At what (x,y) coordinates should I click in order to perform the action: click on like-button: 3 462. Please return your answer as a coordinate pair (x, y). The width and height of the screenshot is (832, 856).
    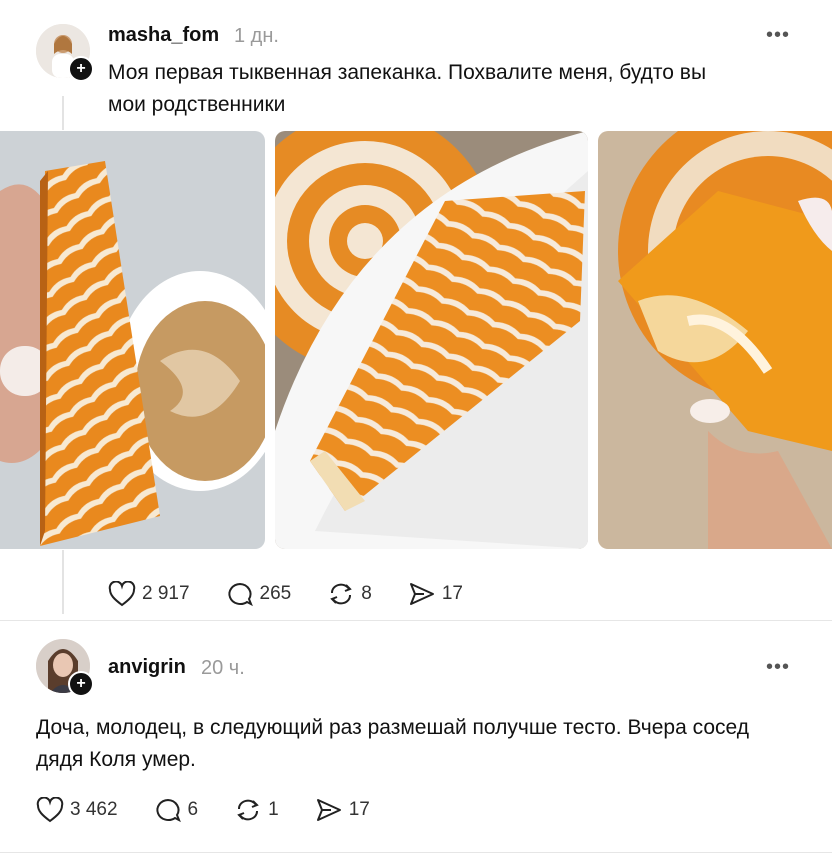
    Looking at the image, I should click on (77, 810).